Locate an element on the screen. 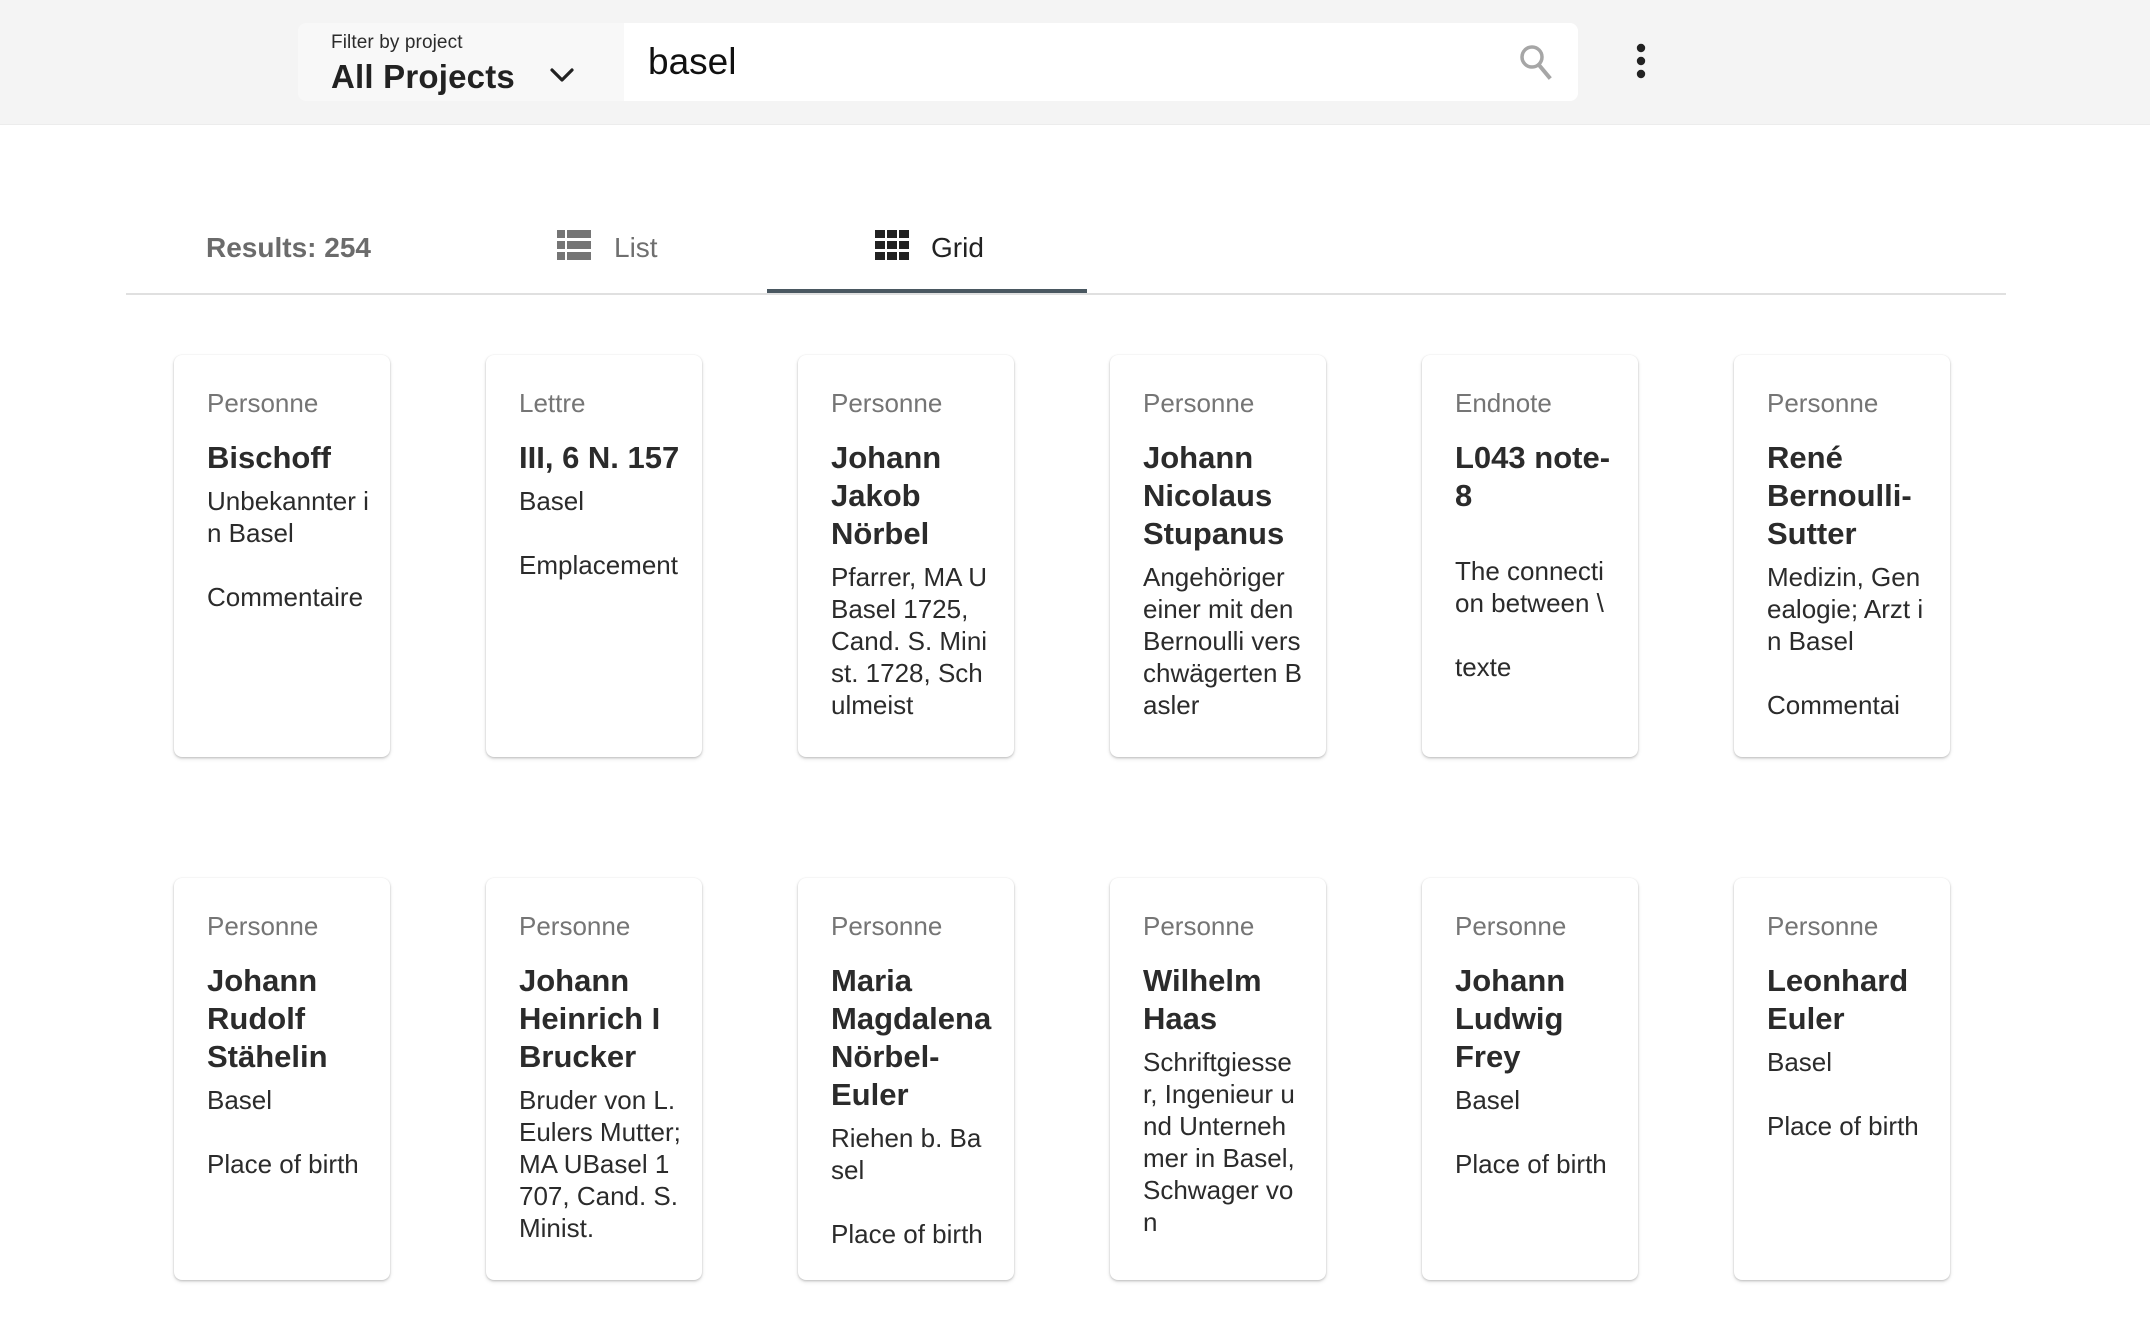 The image size is (2150, 1330). chevron-down-icon is located at coordinates (562, 75).